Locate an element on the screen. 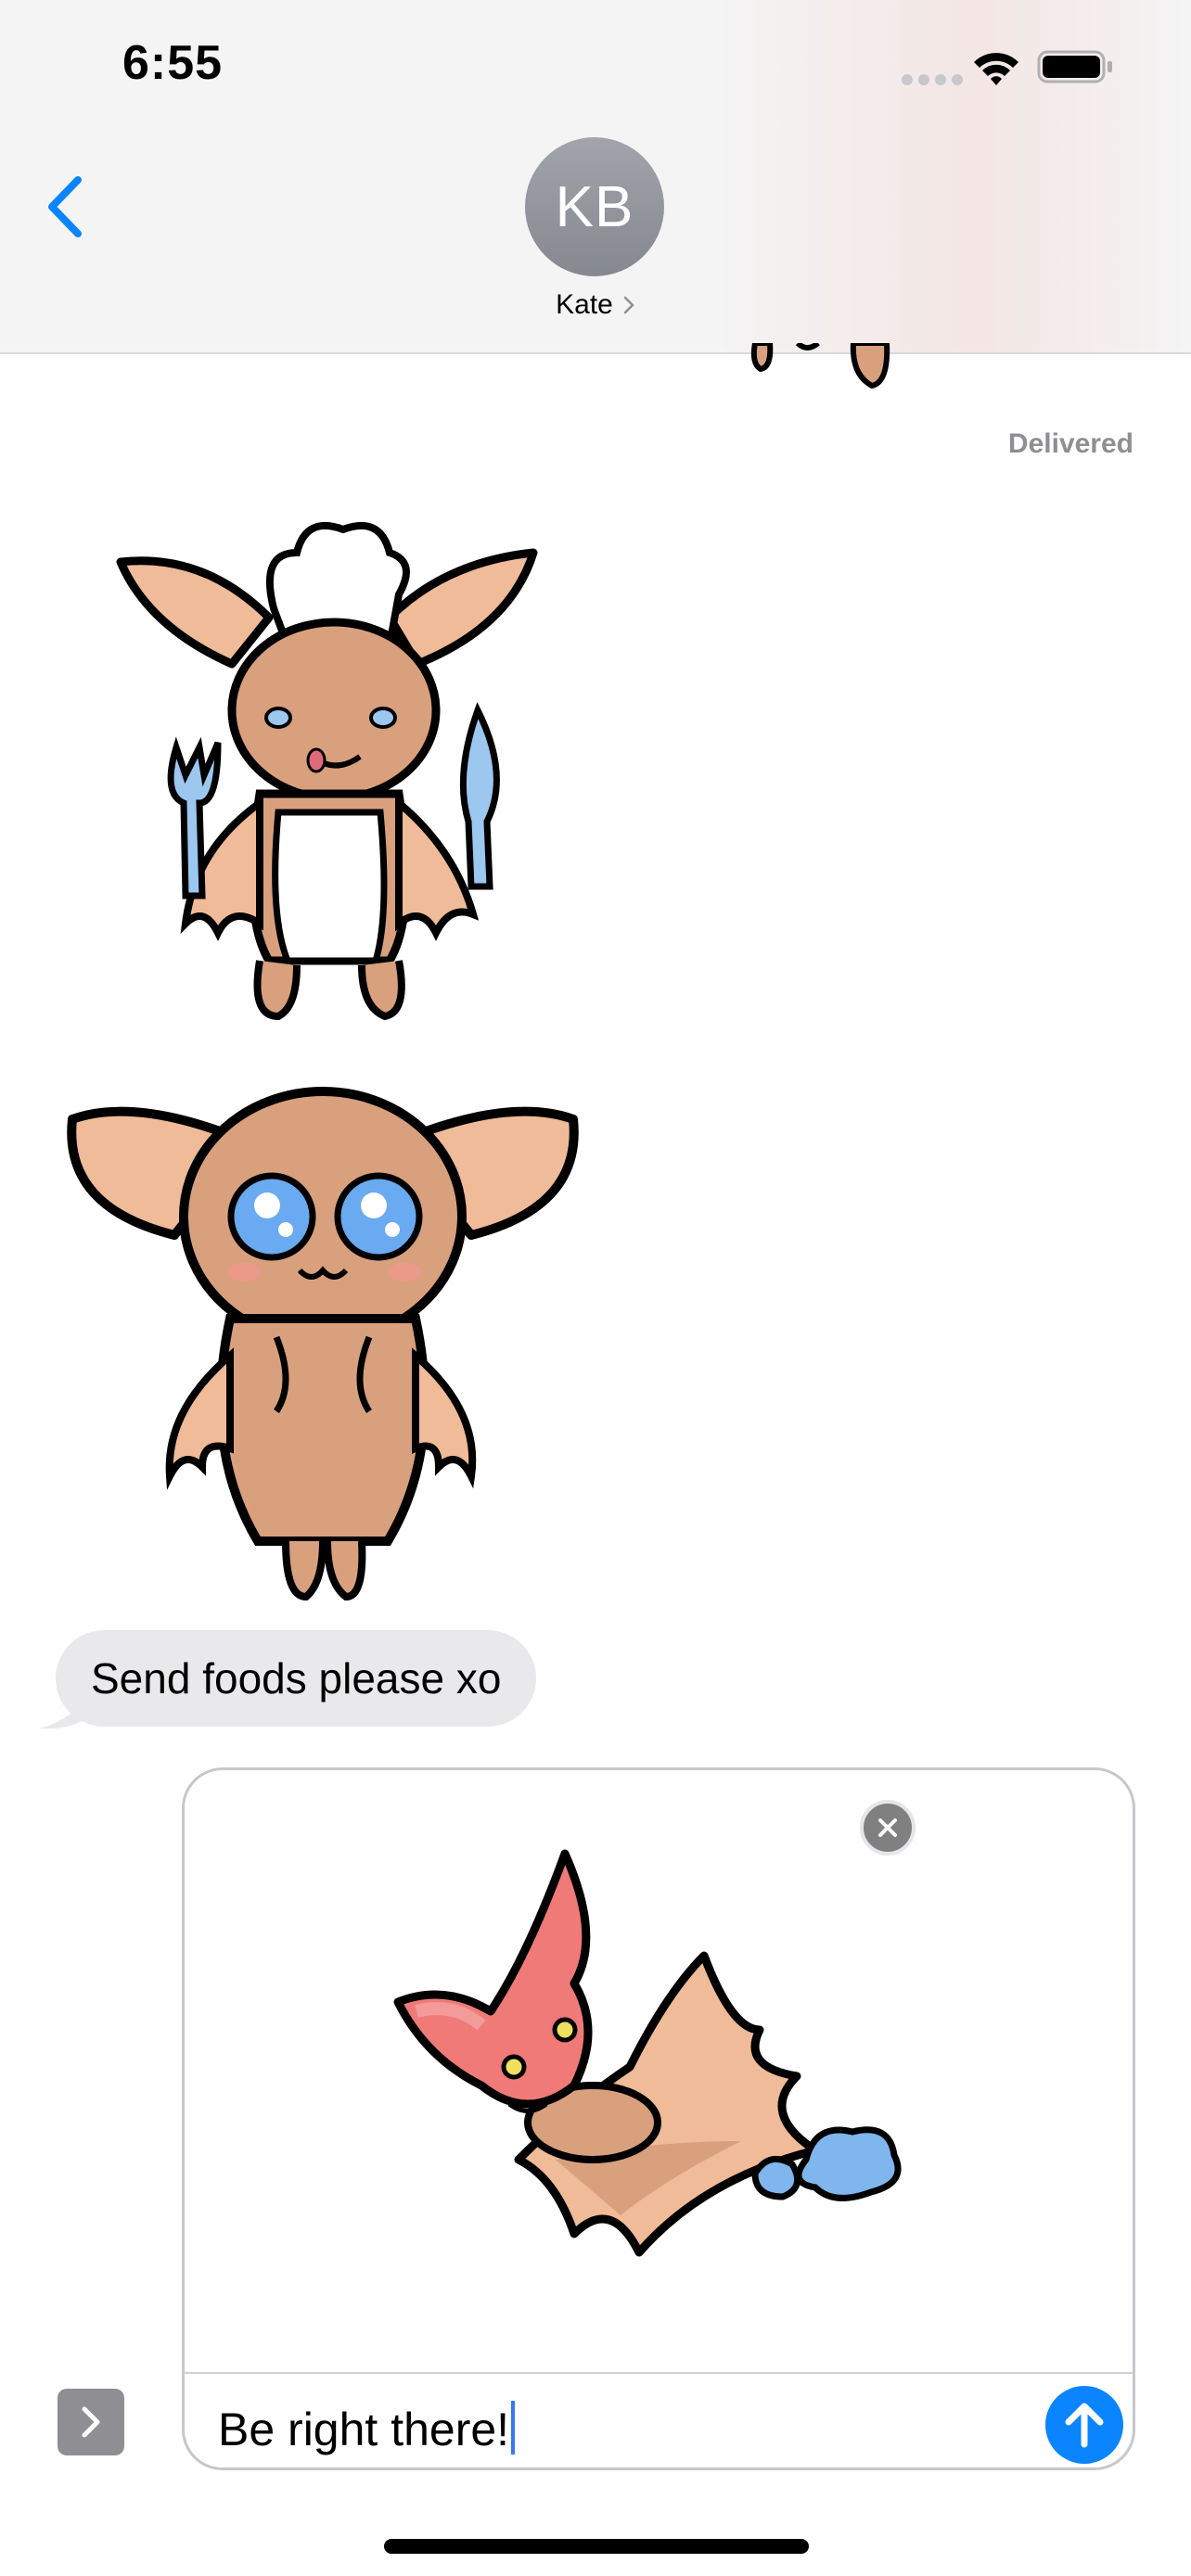  contact-name-button: Kate is located at coordinates (595, 305).